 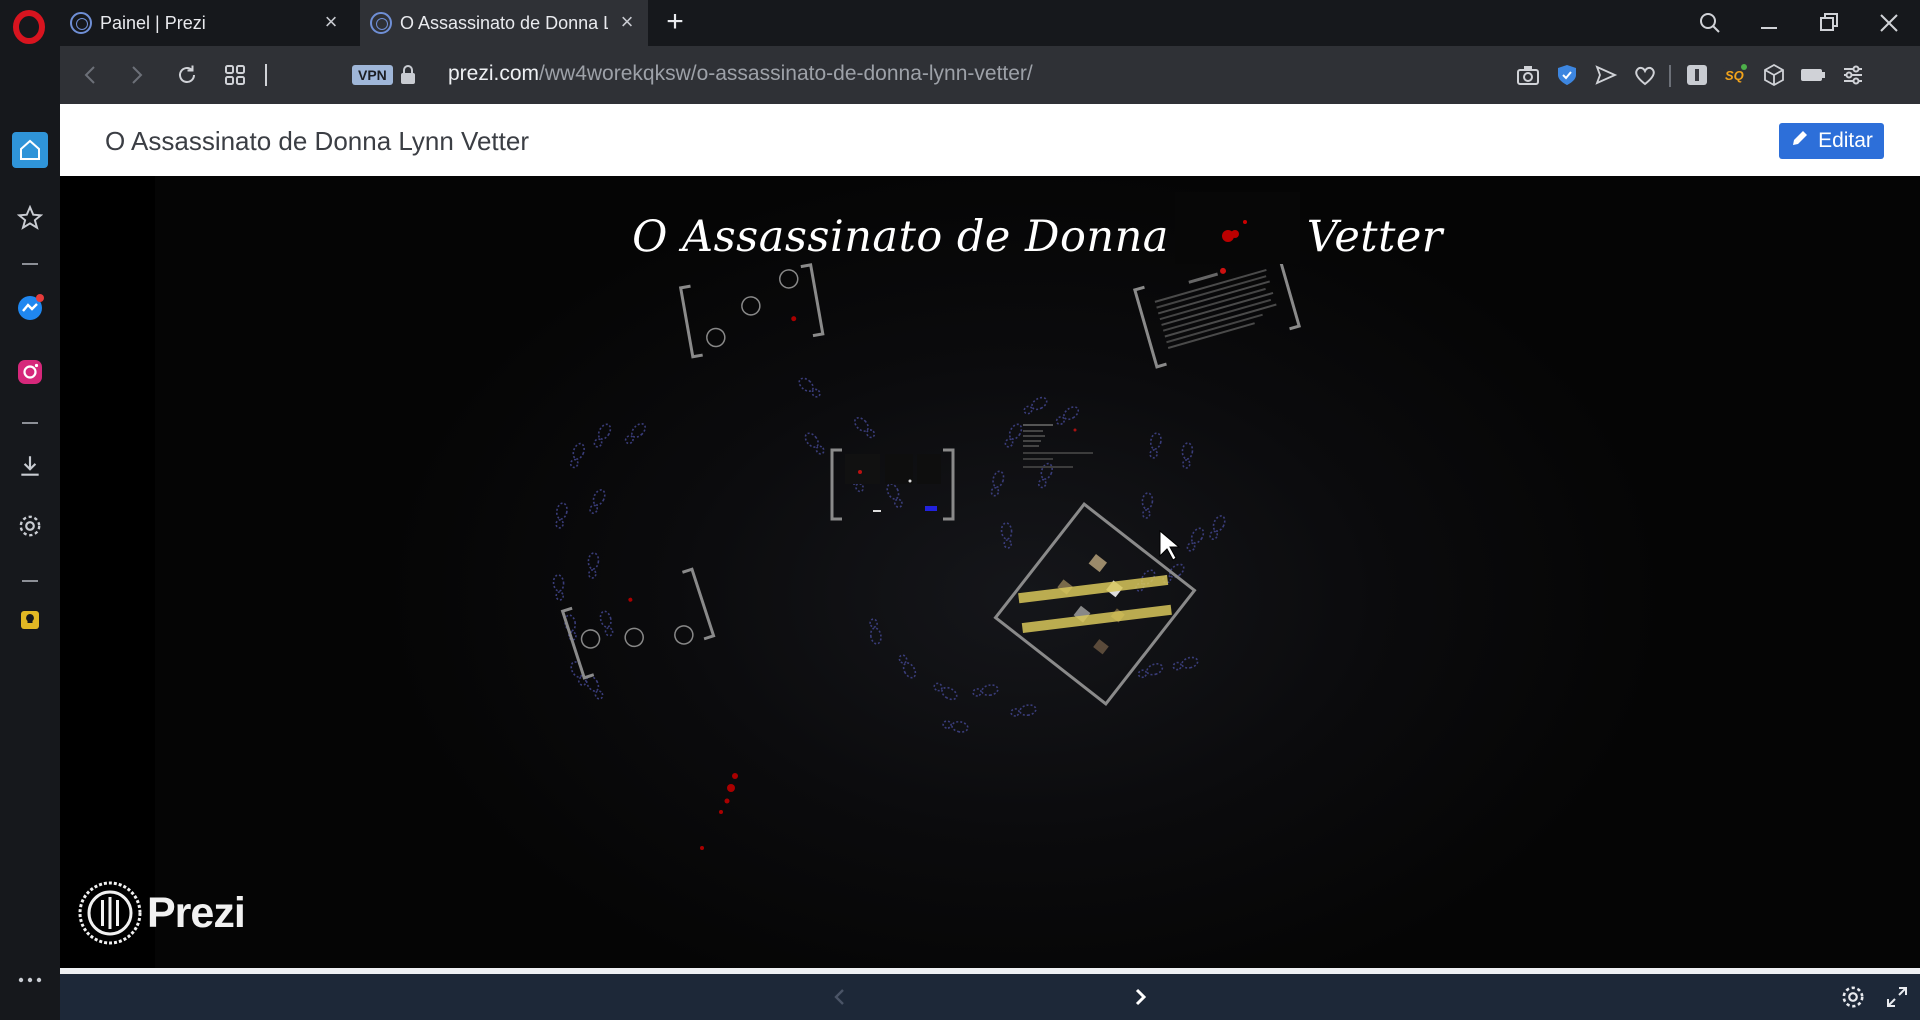 I want to click on svg-text: SQ, so click(x=1734, y=75).